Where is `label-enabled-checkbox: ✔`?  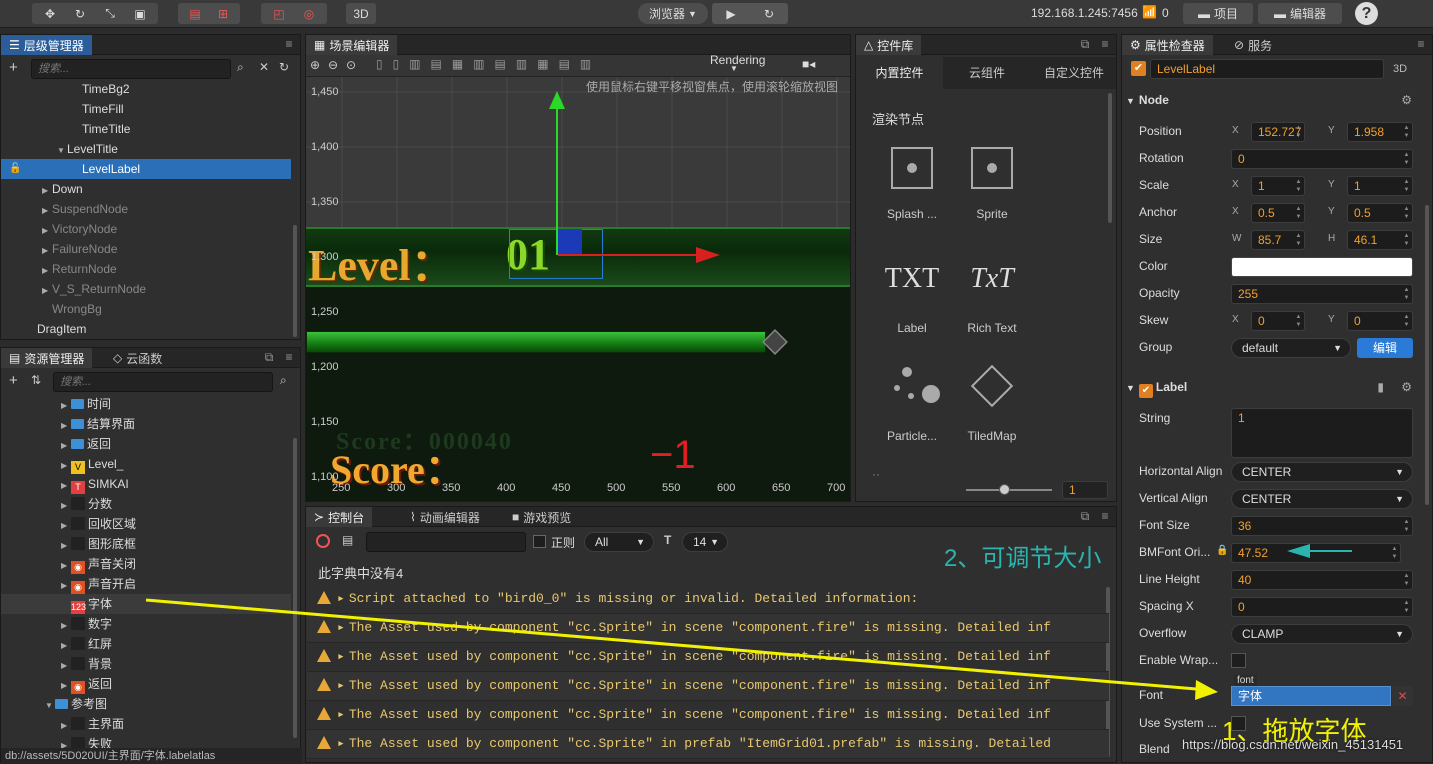
label-enabled-checkbox: ✔ is located at coordinates (1145, 391).